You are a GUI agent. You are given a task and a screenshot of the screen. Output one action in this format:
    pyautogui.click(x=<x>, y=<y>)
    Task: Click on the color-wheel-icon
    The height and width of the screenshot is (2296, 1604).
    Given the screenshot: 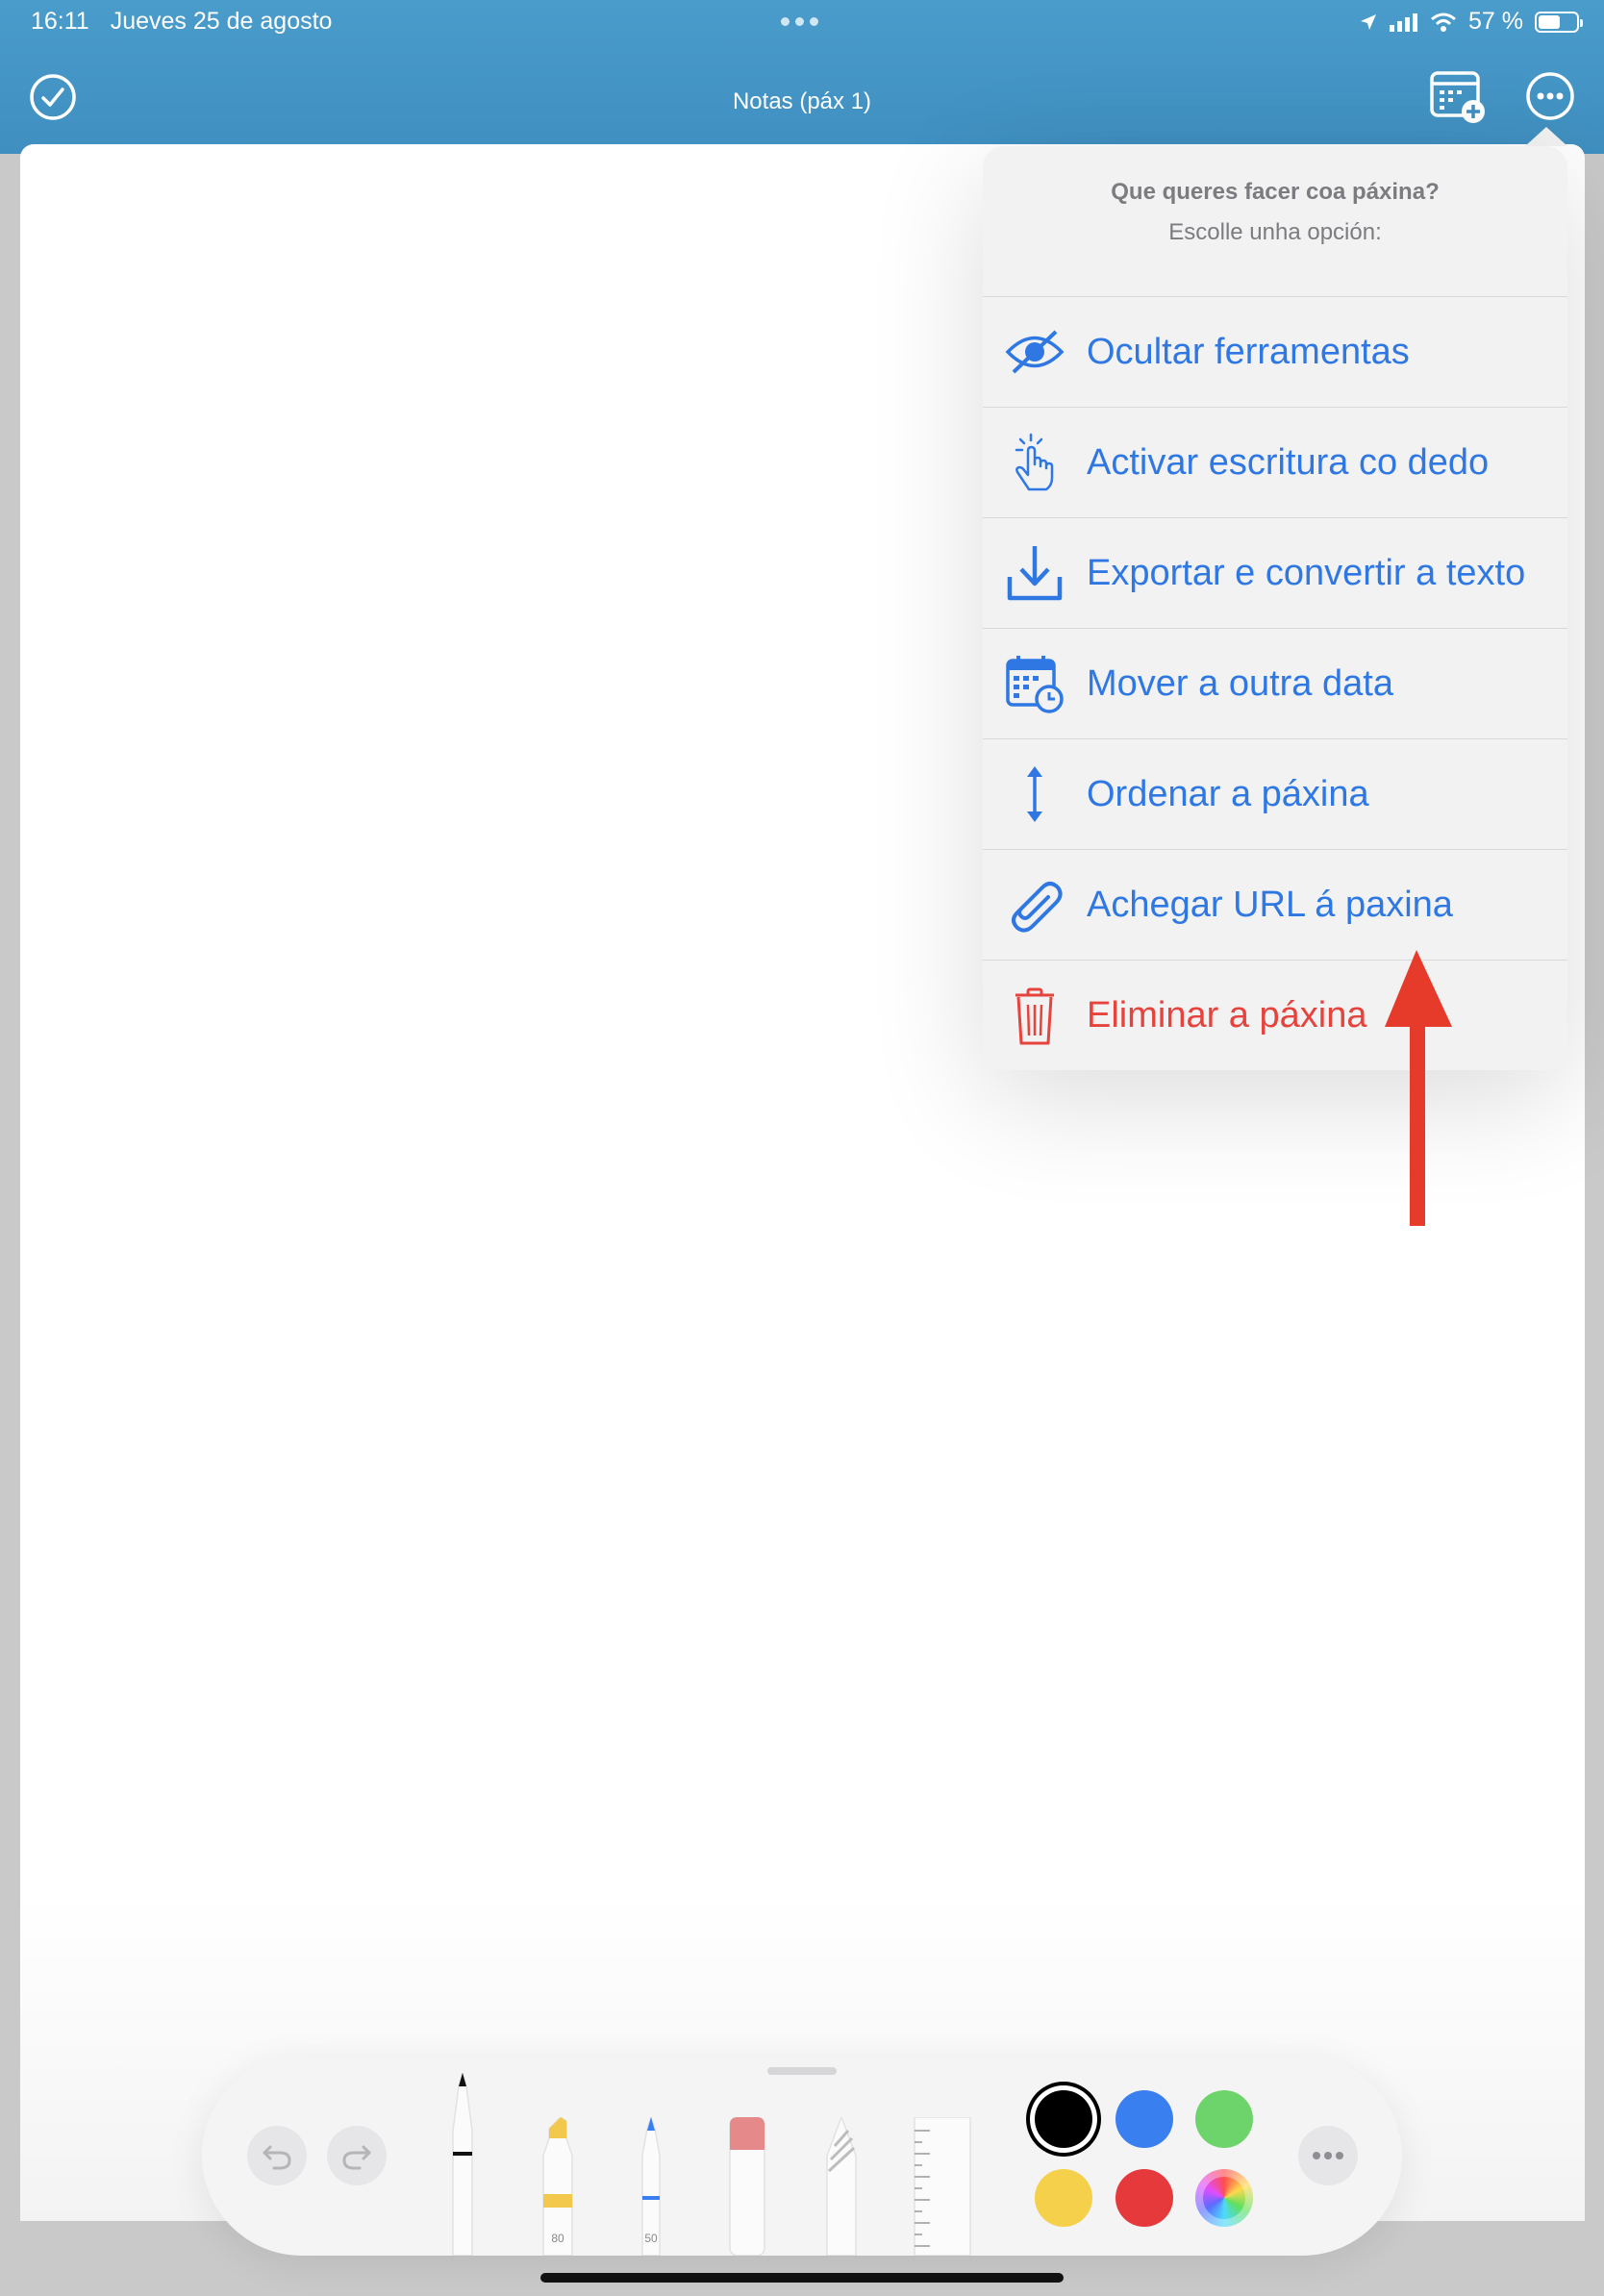 What is the action you would take?
    pyautogui.click(x=1224, y=2198)
    